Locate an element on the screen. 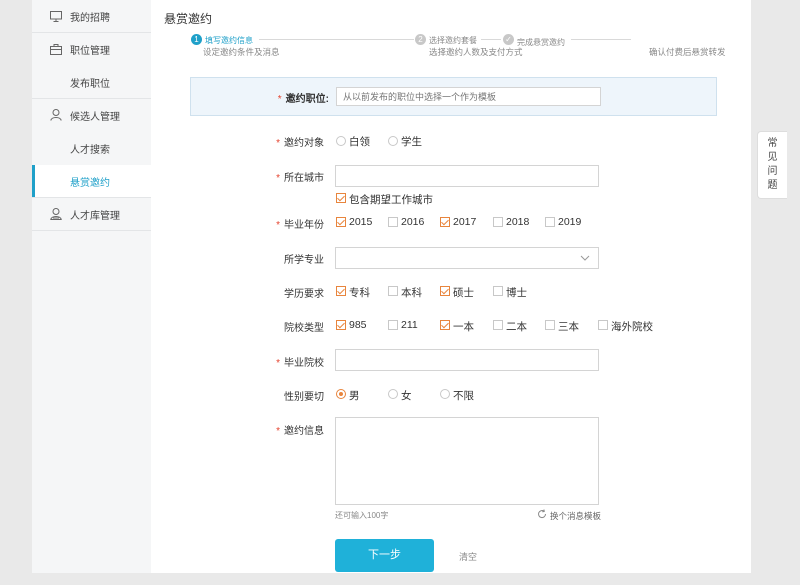 The image size is (800, 585). city-label: * 所在城市 is located at coordinates (300, 178).